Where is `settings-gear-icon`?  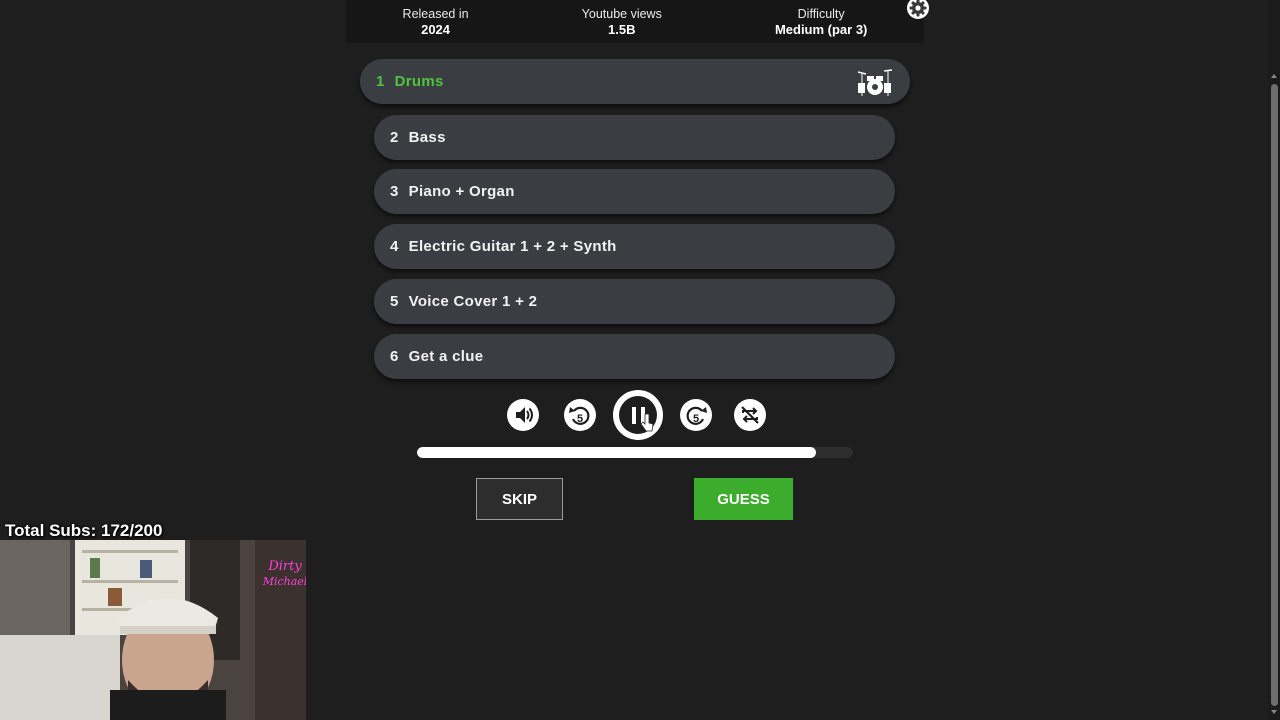 settings-gear-icon is located at coordinates (918, 10).